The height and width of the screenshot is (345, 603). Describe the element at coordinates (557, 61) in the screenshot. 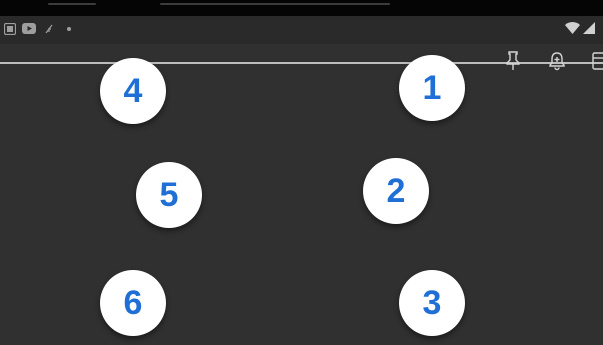

I see `bell-icon` at that location.